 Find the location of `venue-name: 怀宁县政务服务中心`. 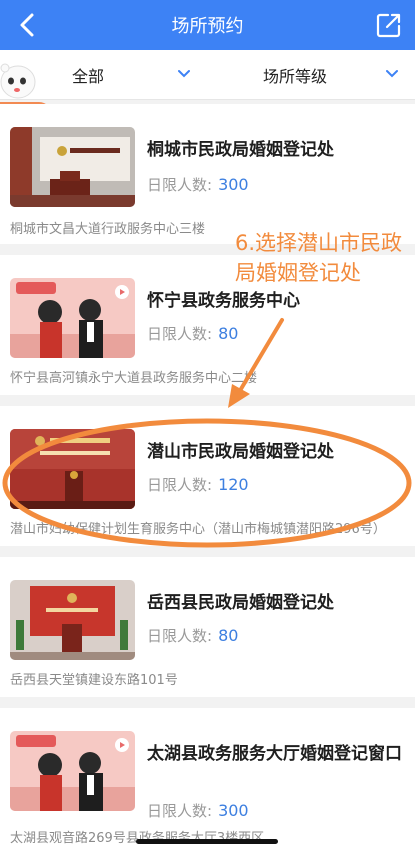

venue-name: 怀宁县政务服务中心 is located at coordinates (223, 301).